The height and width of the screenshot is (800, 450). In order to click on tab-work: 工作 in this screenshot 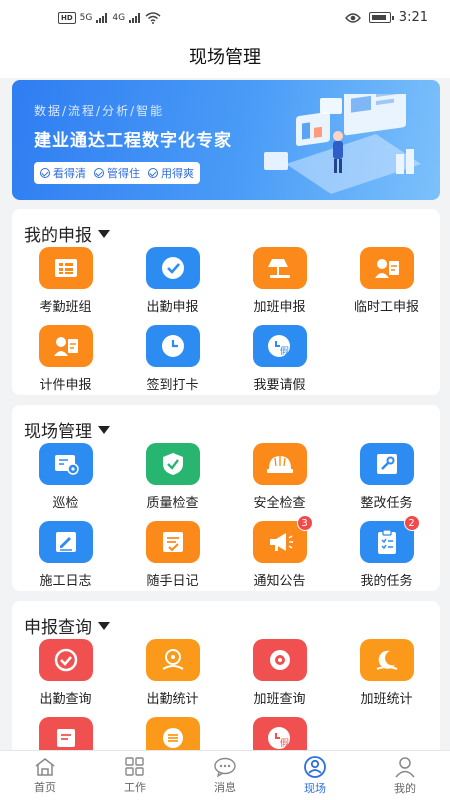, I will do `click(135, 775)`.